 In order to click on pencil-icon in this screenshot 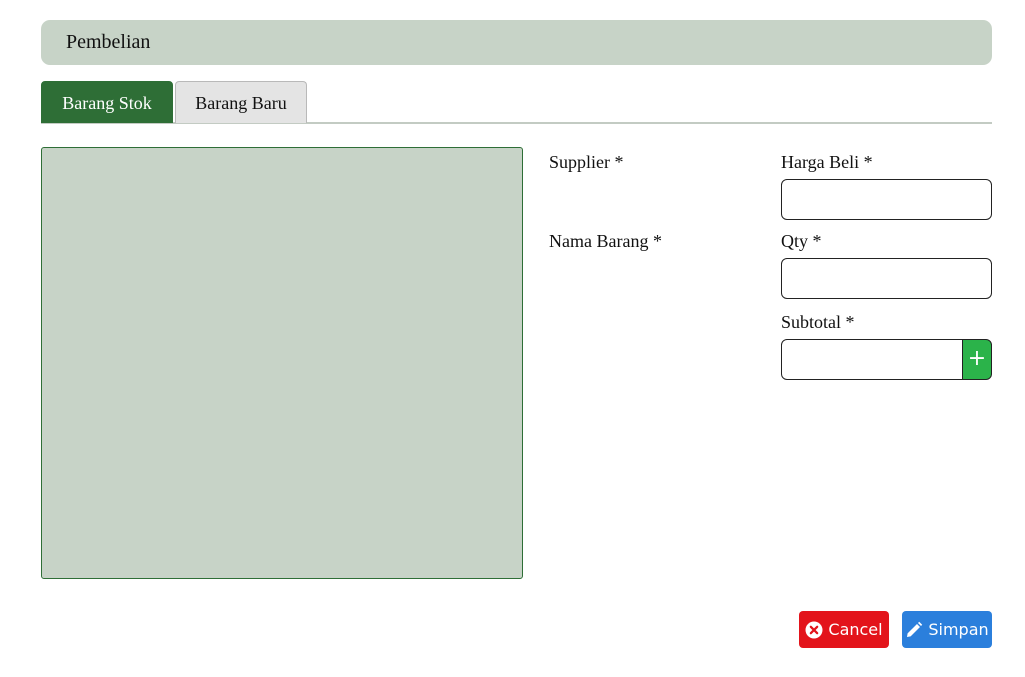, I will do `click(914, 630)`.